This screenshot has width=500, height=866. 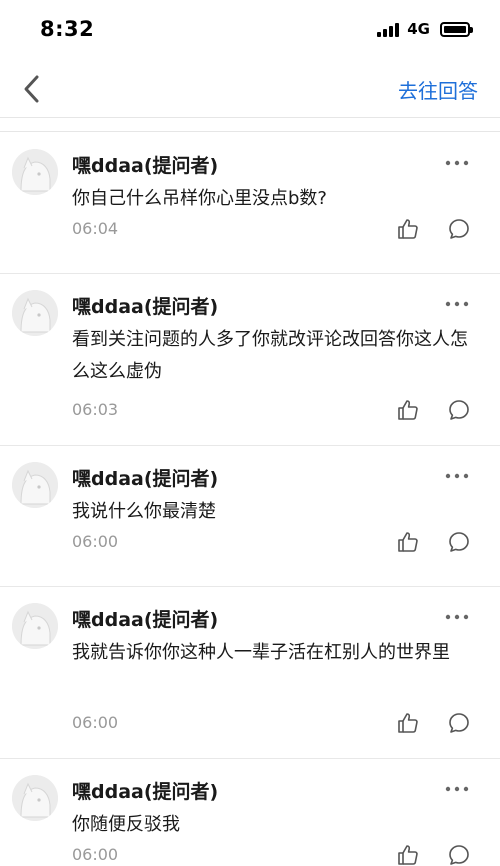 I want to click on comment-content: 看到关注问题的人多了你就改评论改回答你这人怎么这么虚伪, so click(x=270, y=355).